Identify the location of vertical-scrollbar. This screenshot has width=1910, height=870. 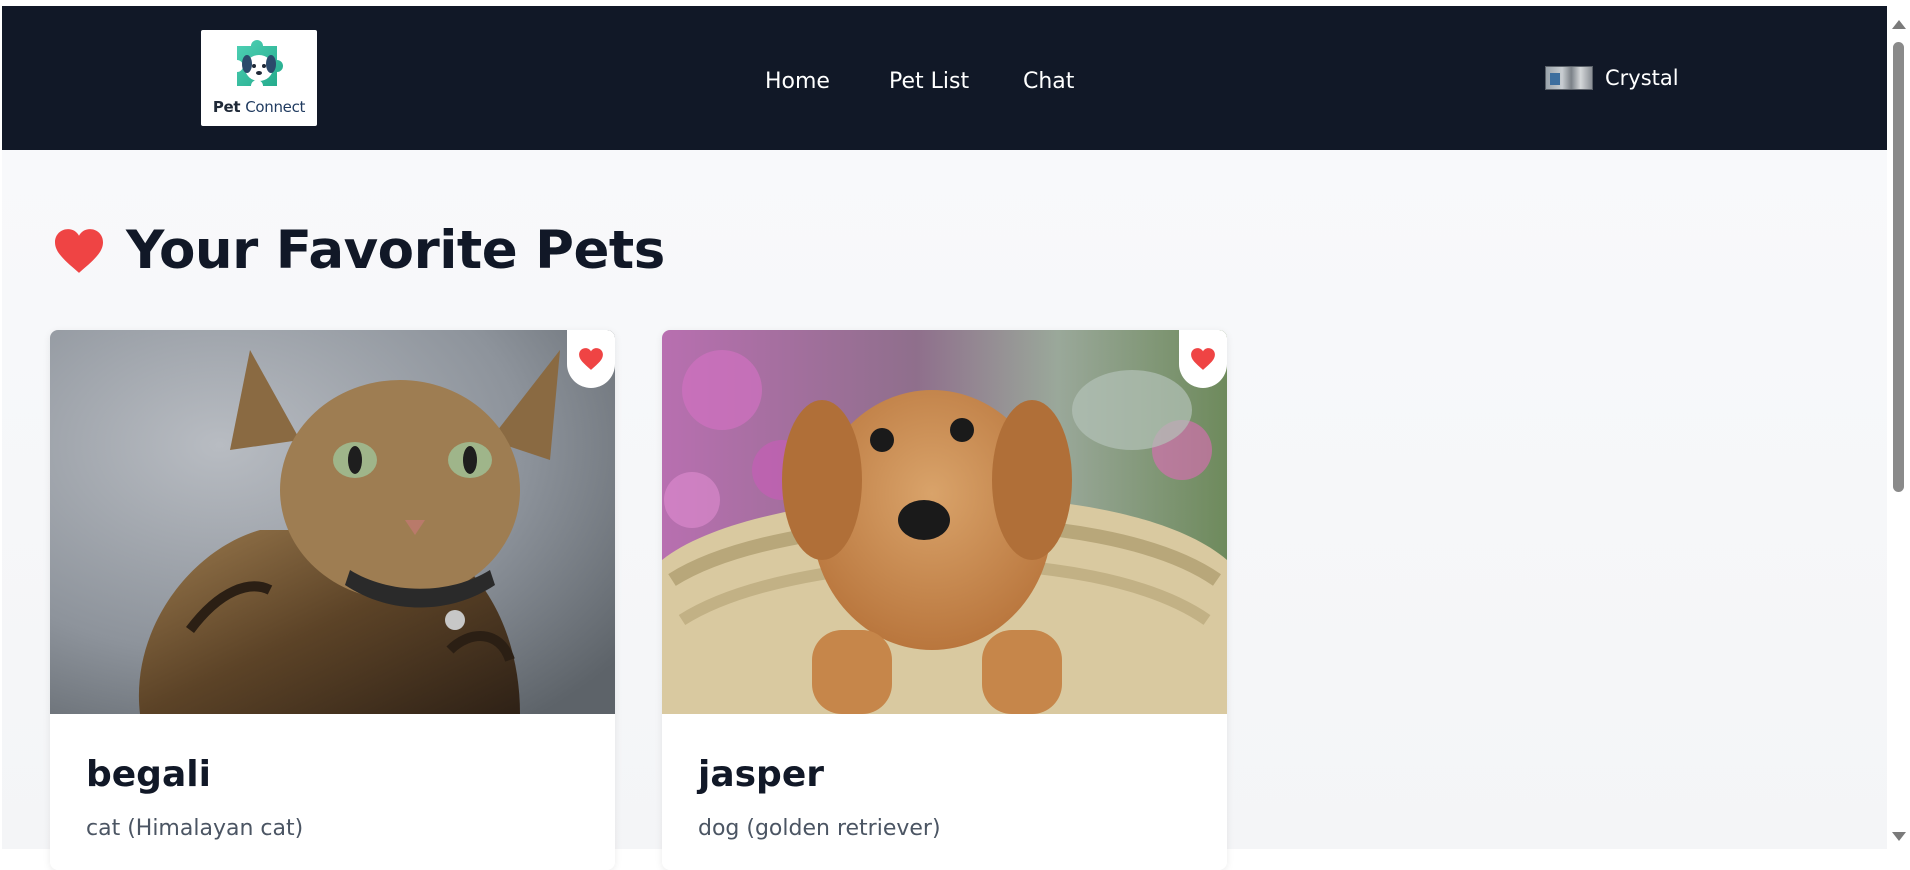
(1898, 427).